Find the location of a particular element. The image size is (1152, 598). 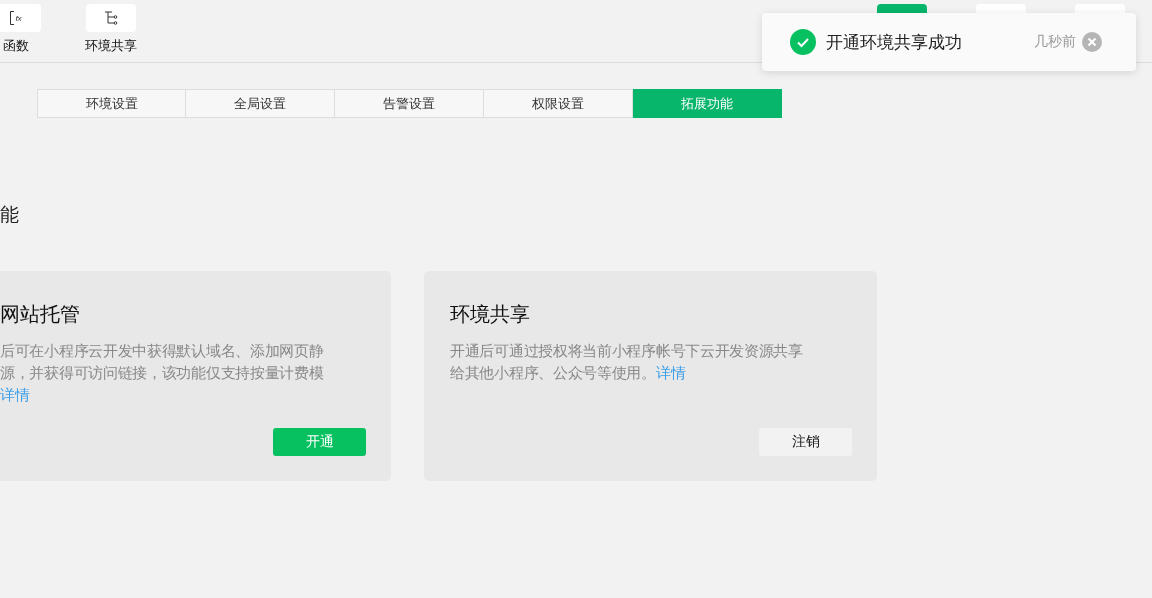

fx-glyph: fx is located at coordinates (18, 18).